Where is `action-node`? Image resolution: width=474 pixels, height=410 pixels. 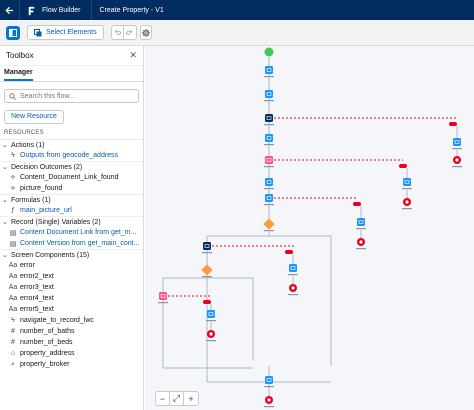 action-node is located at coordinates (269, 118).